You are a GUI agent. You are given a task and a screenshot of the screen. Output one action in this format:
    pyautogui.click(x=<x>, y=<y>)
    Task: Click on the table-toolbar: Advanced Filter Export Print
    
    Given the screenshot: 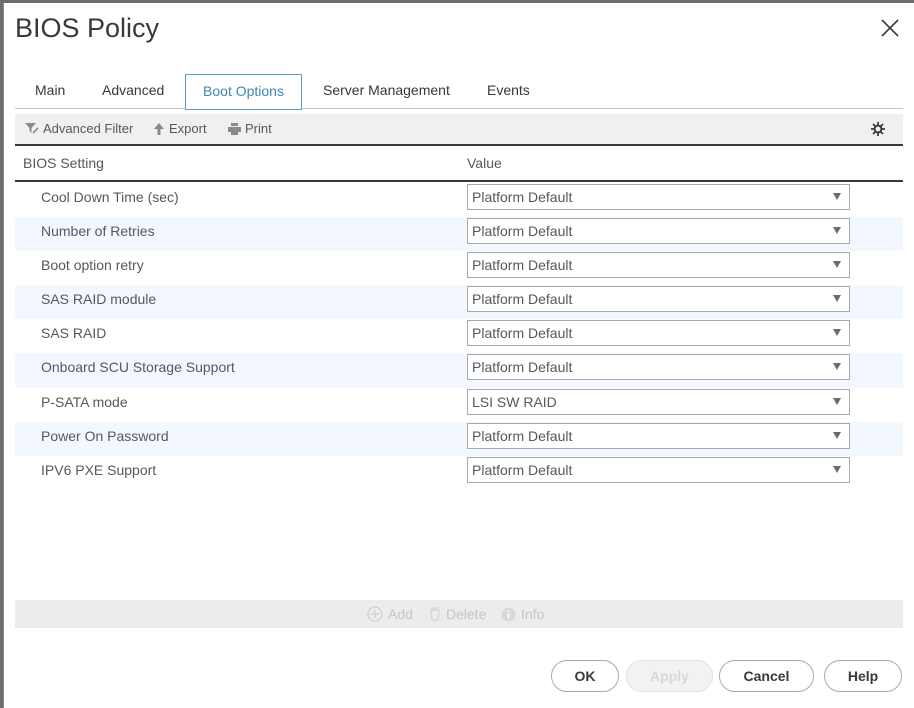 What is the action you would take?
    pyautogui.click(x=459, y=130)
    